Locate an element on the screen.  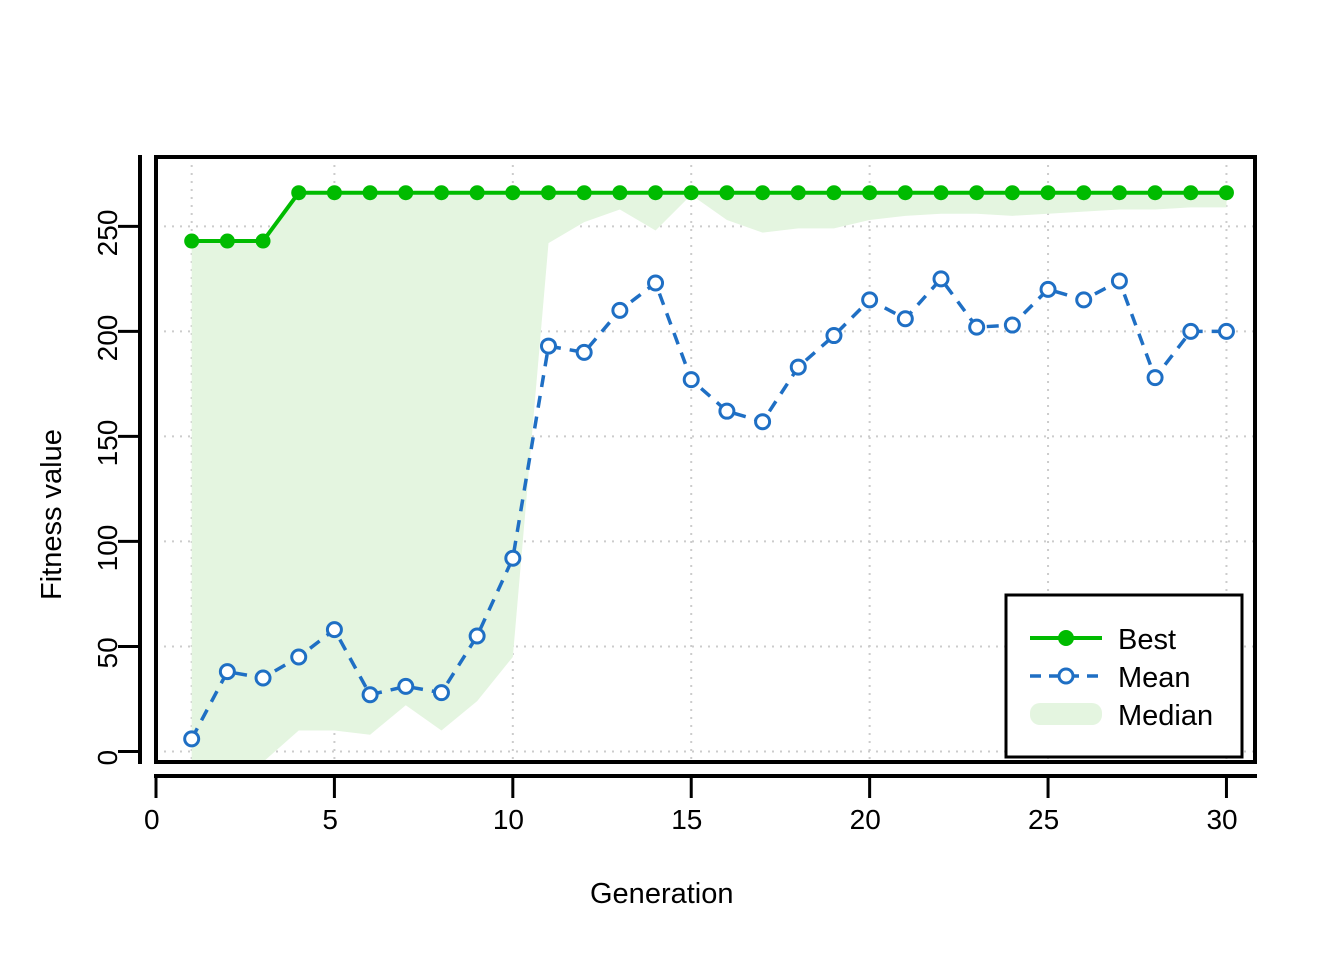
legend: Best Mean Median is located at coordinates (1124, 676).